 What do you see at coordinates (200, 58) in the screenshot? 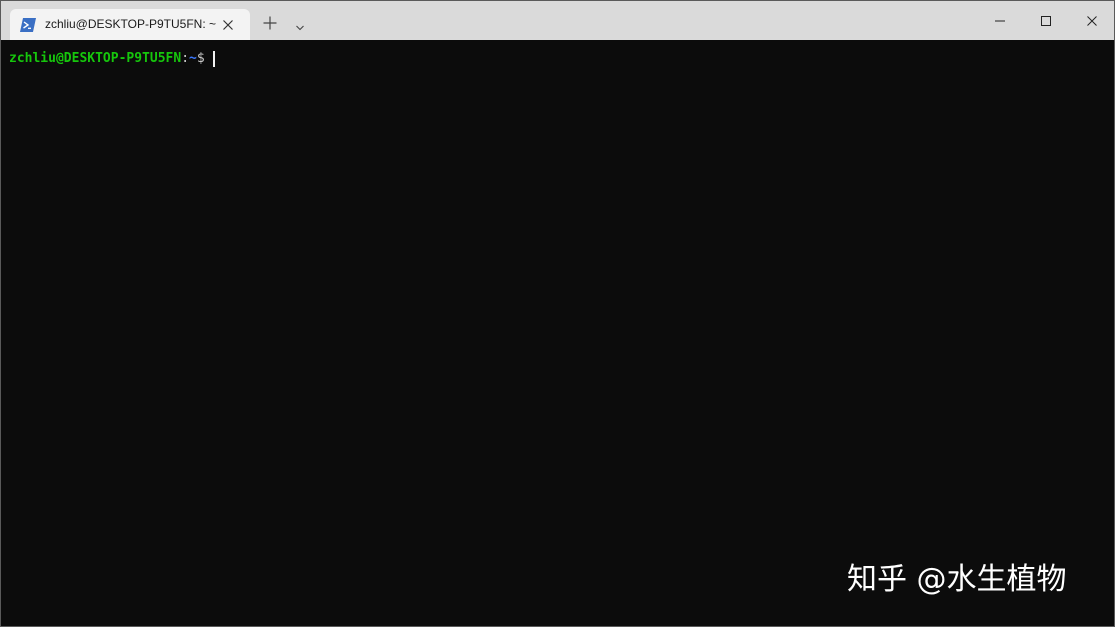
I see `prompt-dollar: $` at bounding box center [200, 58].